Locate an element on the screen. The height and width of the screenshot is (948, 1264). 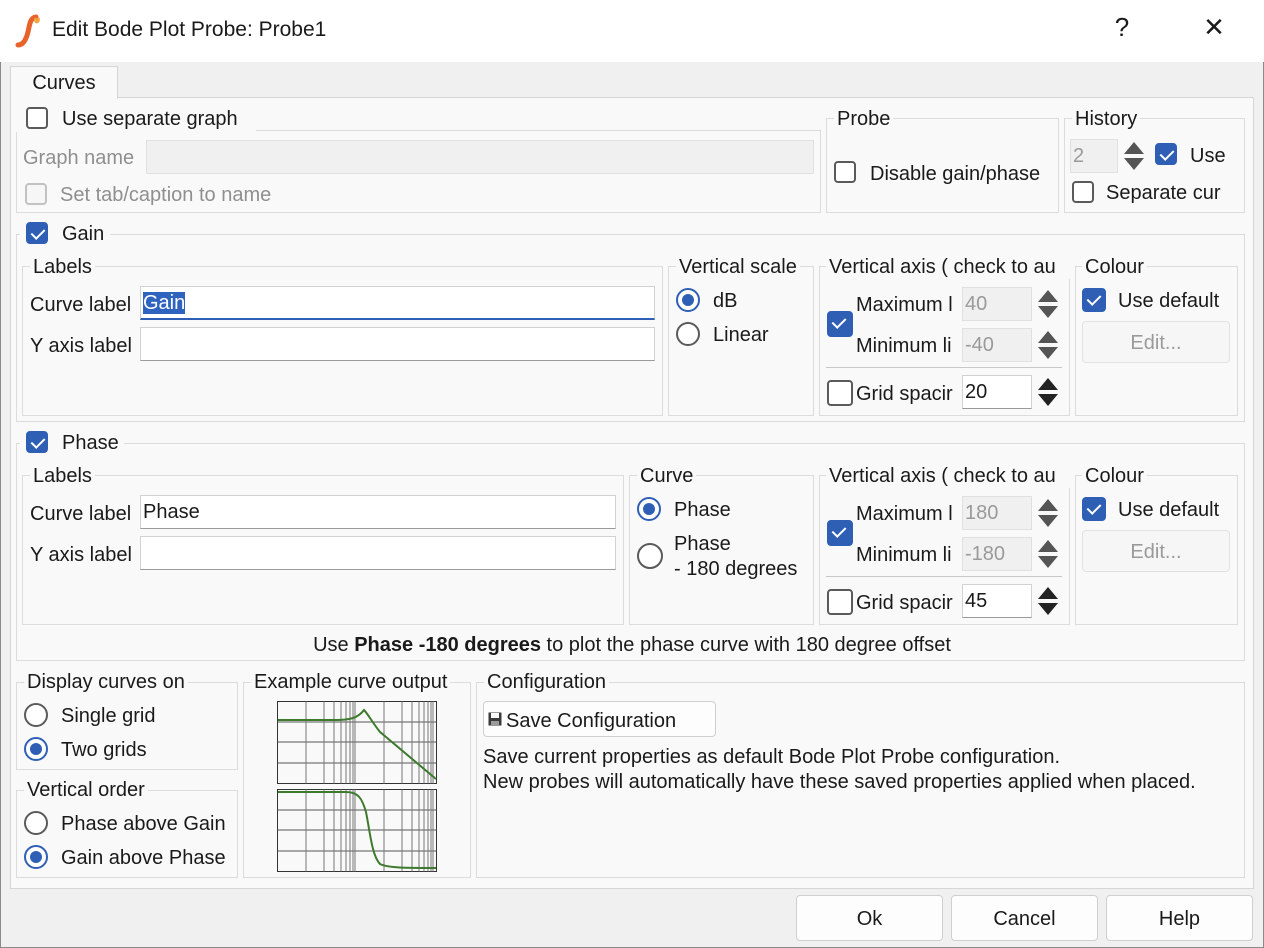
example-curve-preview is located at coordinates (357, 786).